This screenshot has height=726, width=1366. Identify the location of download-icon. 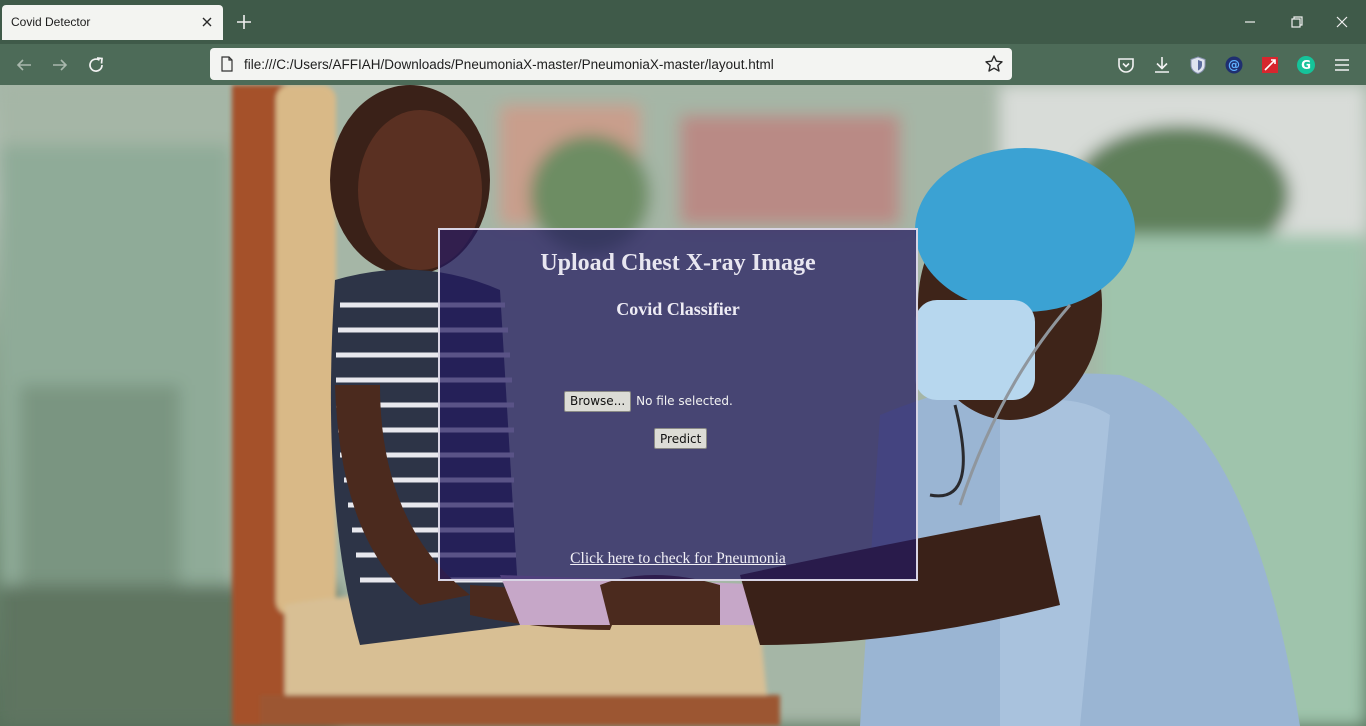
(1162, 65).